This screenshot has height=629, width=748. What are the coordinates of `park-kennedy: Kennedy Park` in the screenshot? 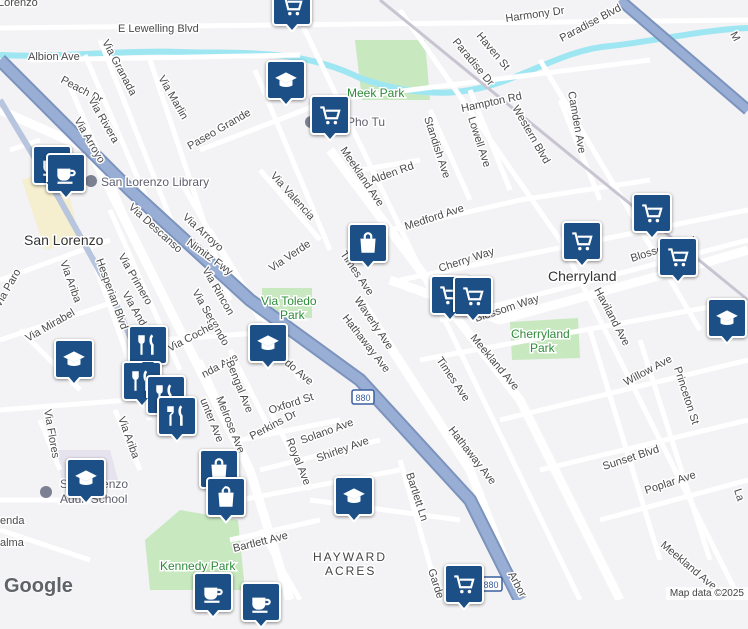 It's located at (198, 566).